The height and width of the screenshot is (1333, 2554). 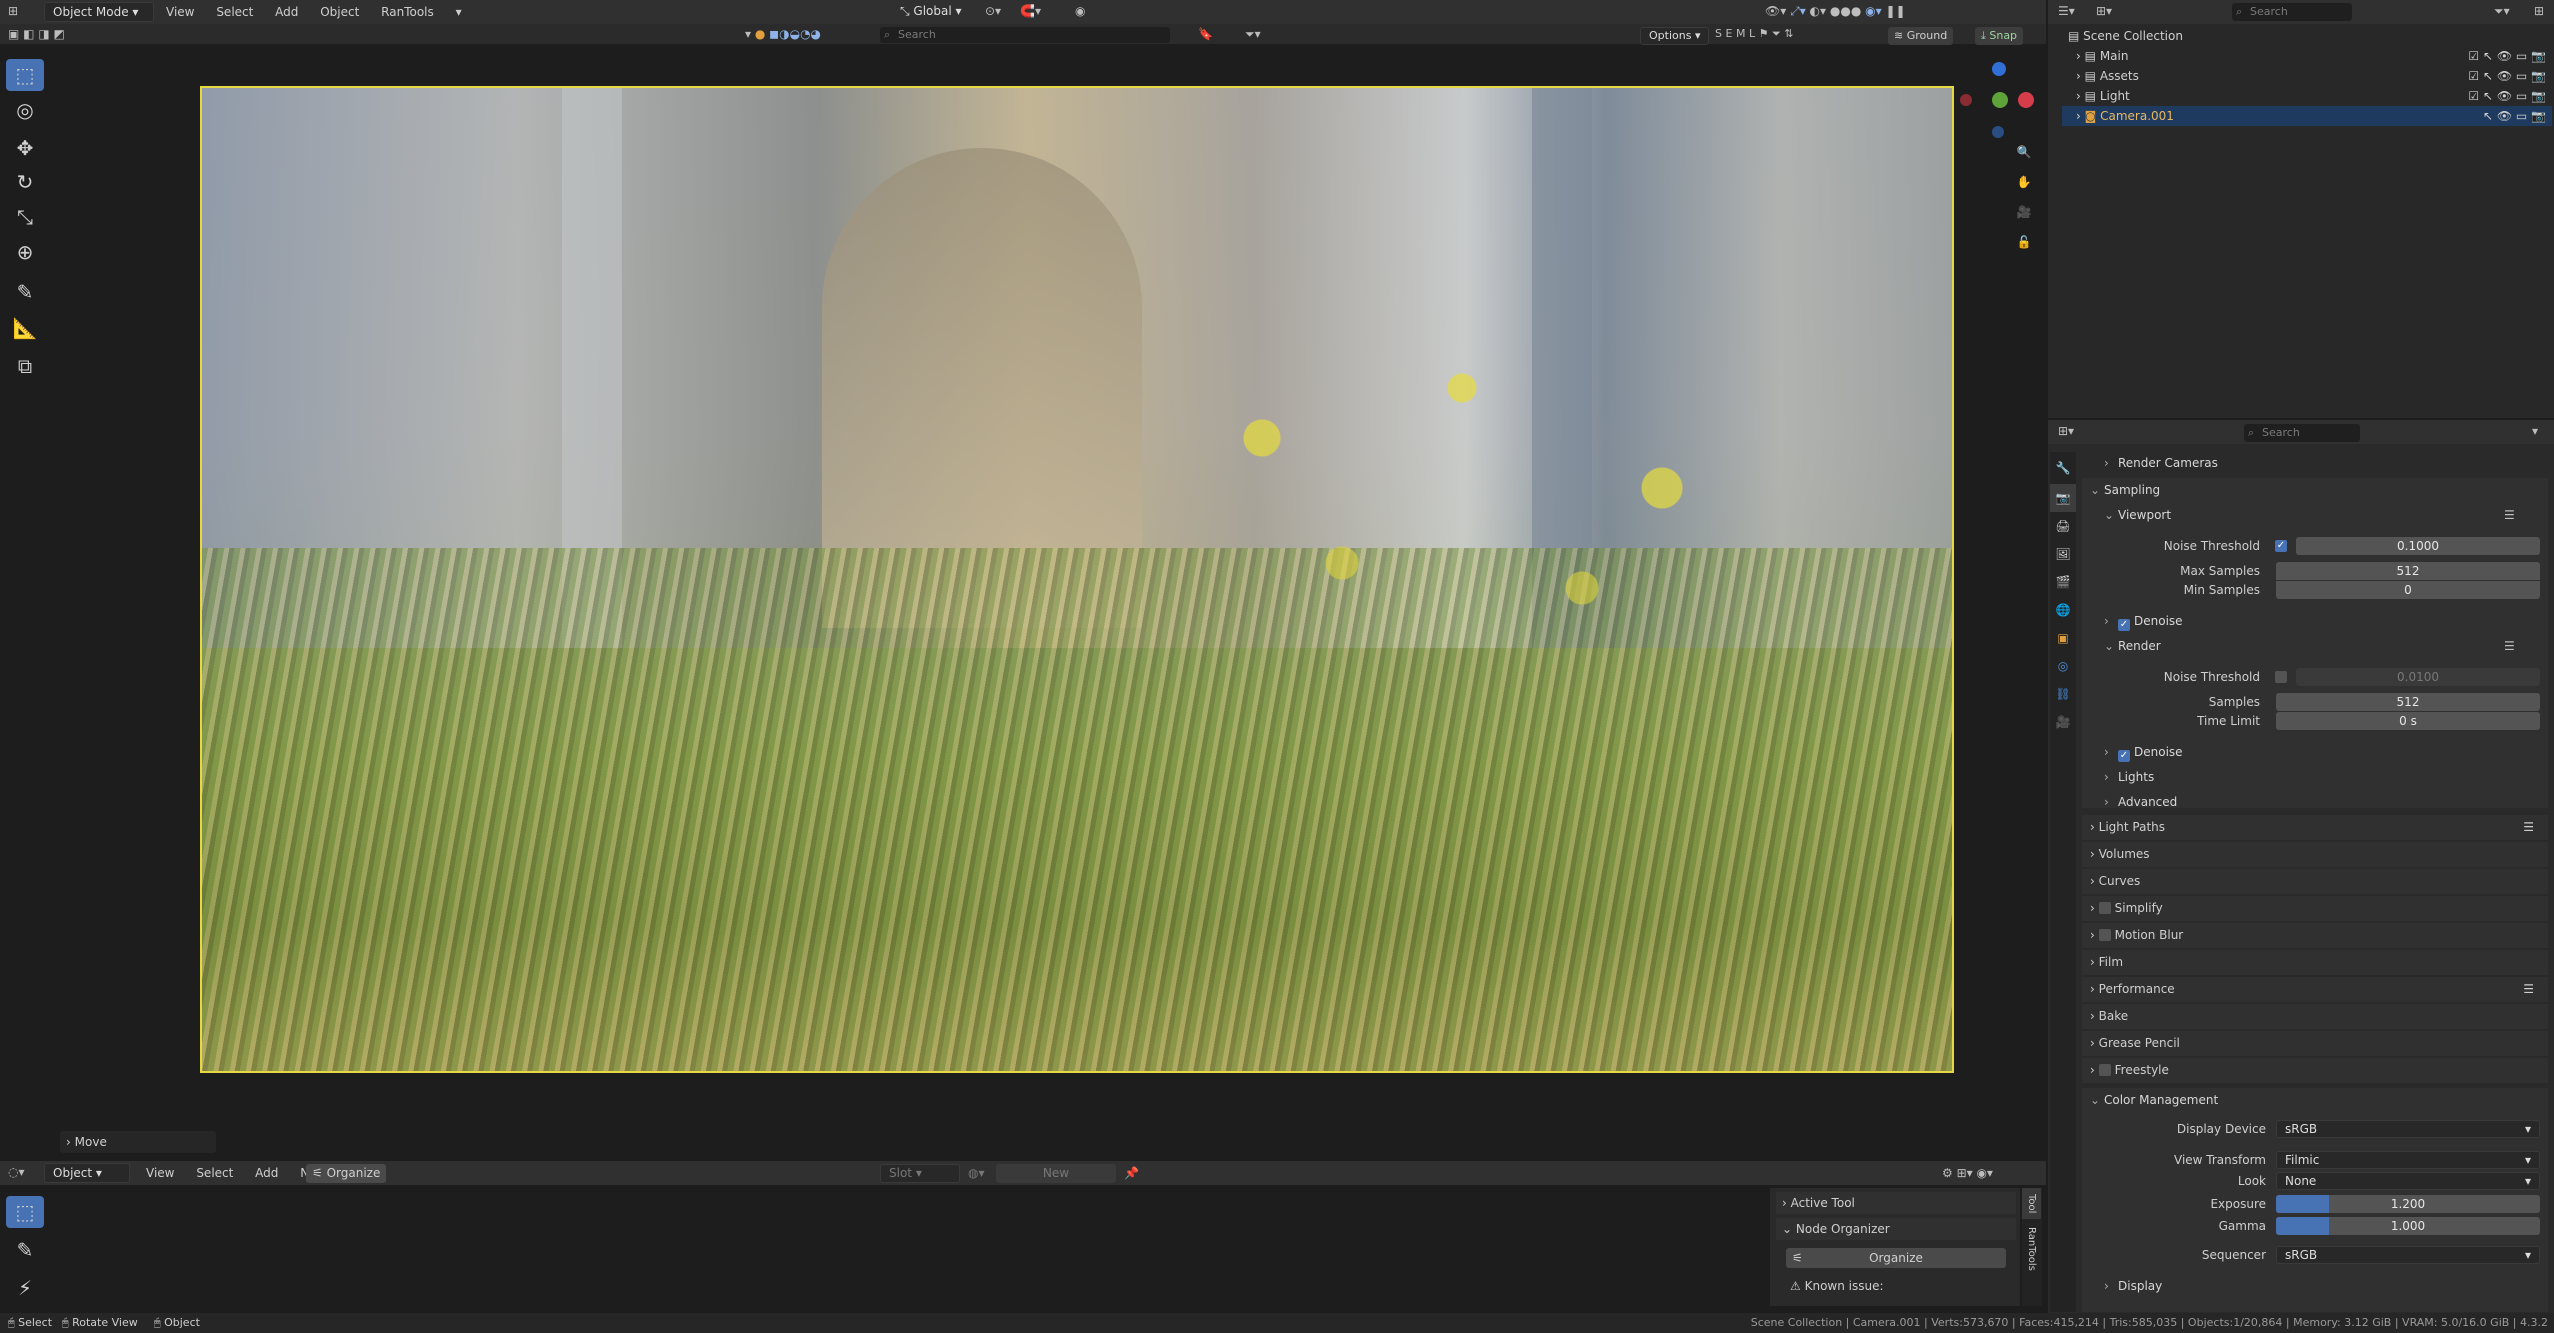 What do you see at coordinates (2408, 721) in the screenshot?
I see `r-time-limit-field: 0 s` at bounding box center [2408, 721].